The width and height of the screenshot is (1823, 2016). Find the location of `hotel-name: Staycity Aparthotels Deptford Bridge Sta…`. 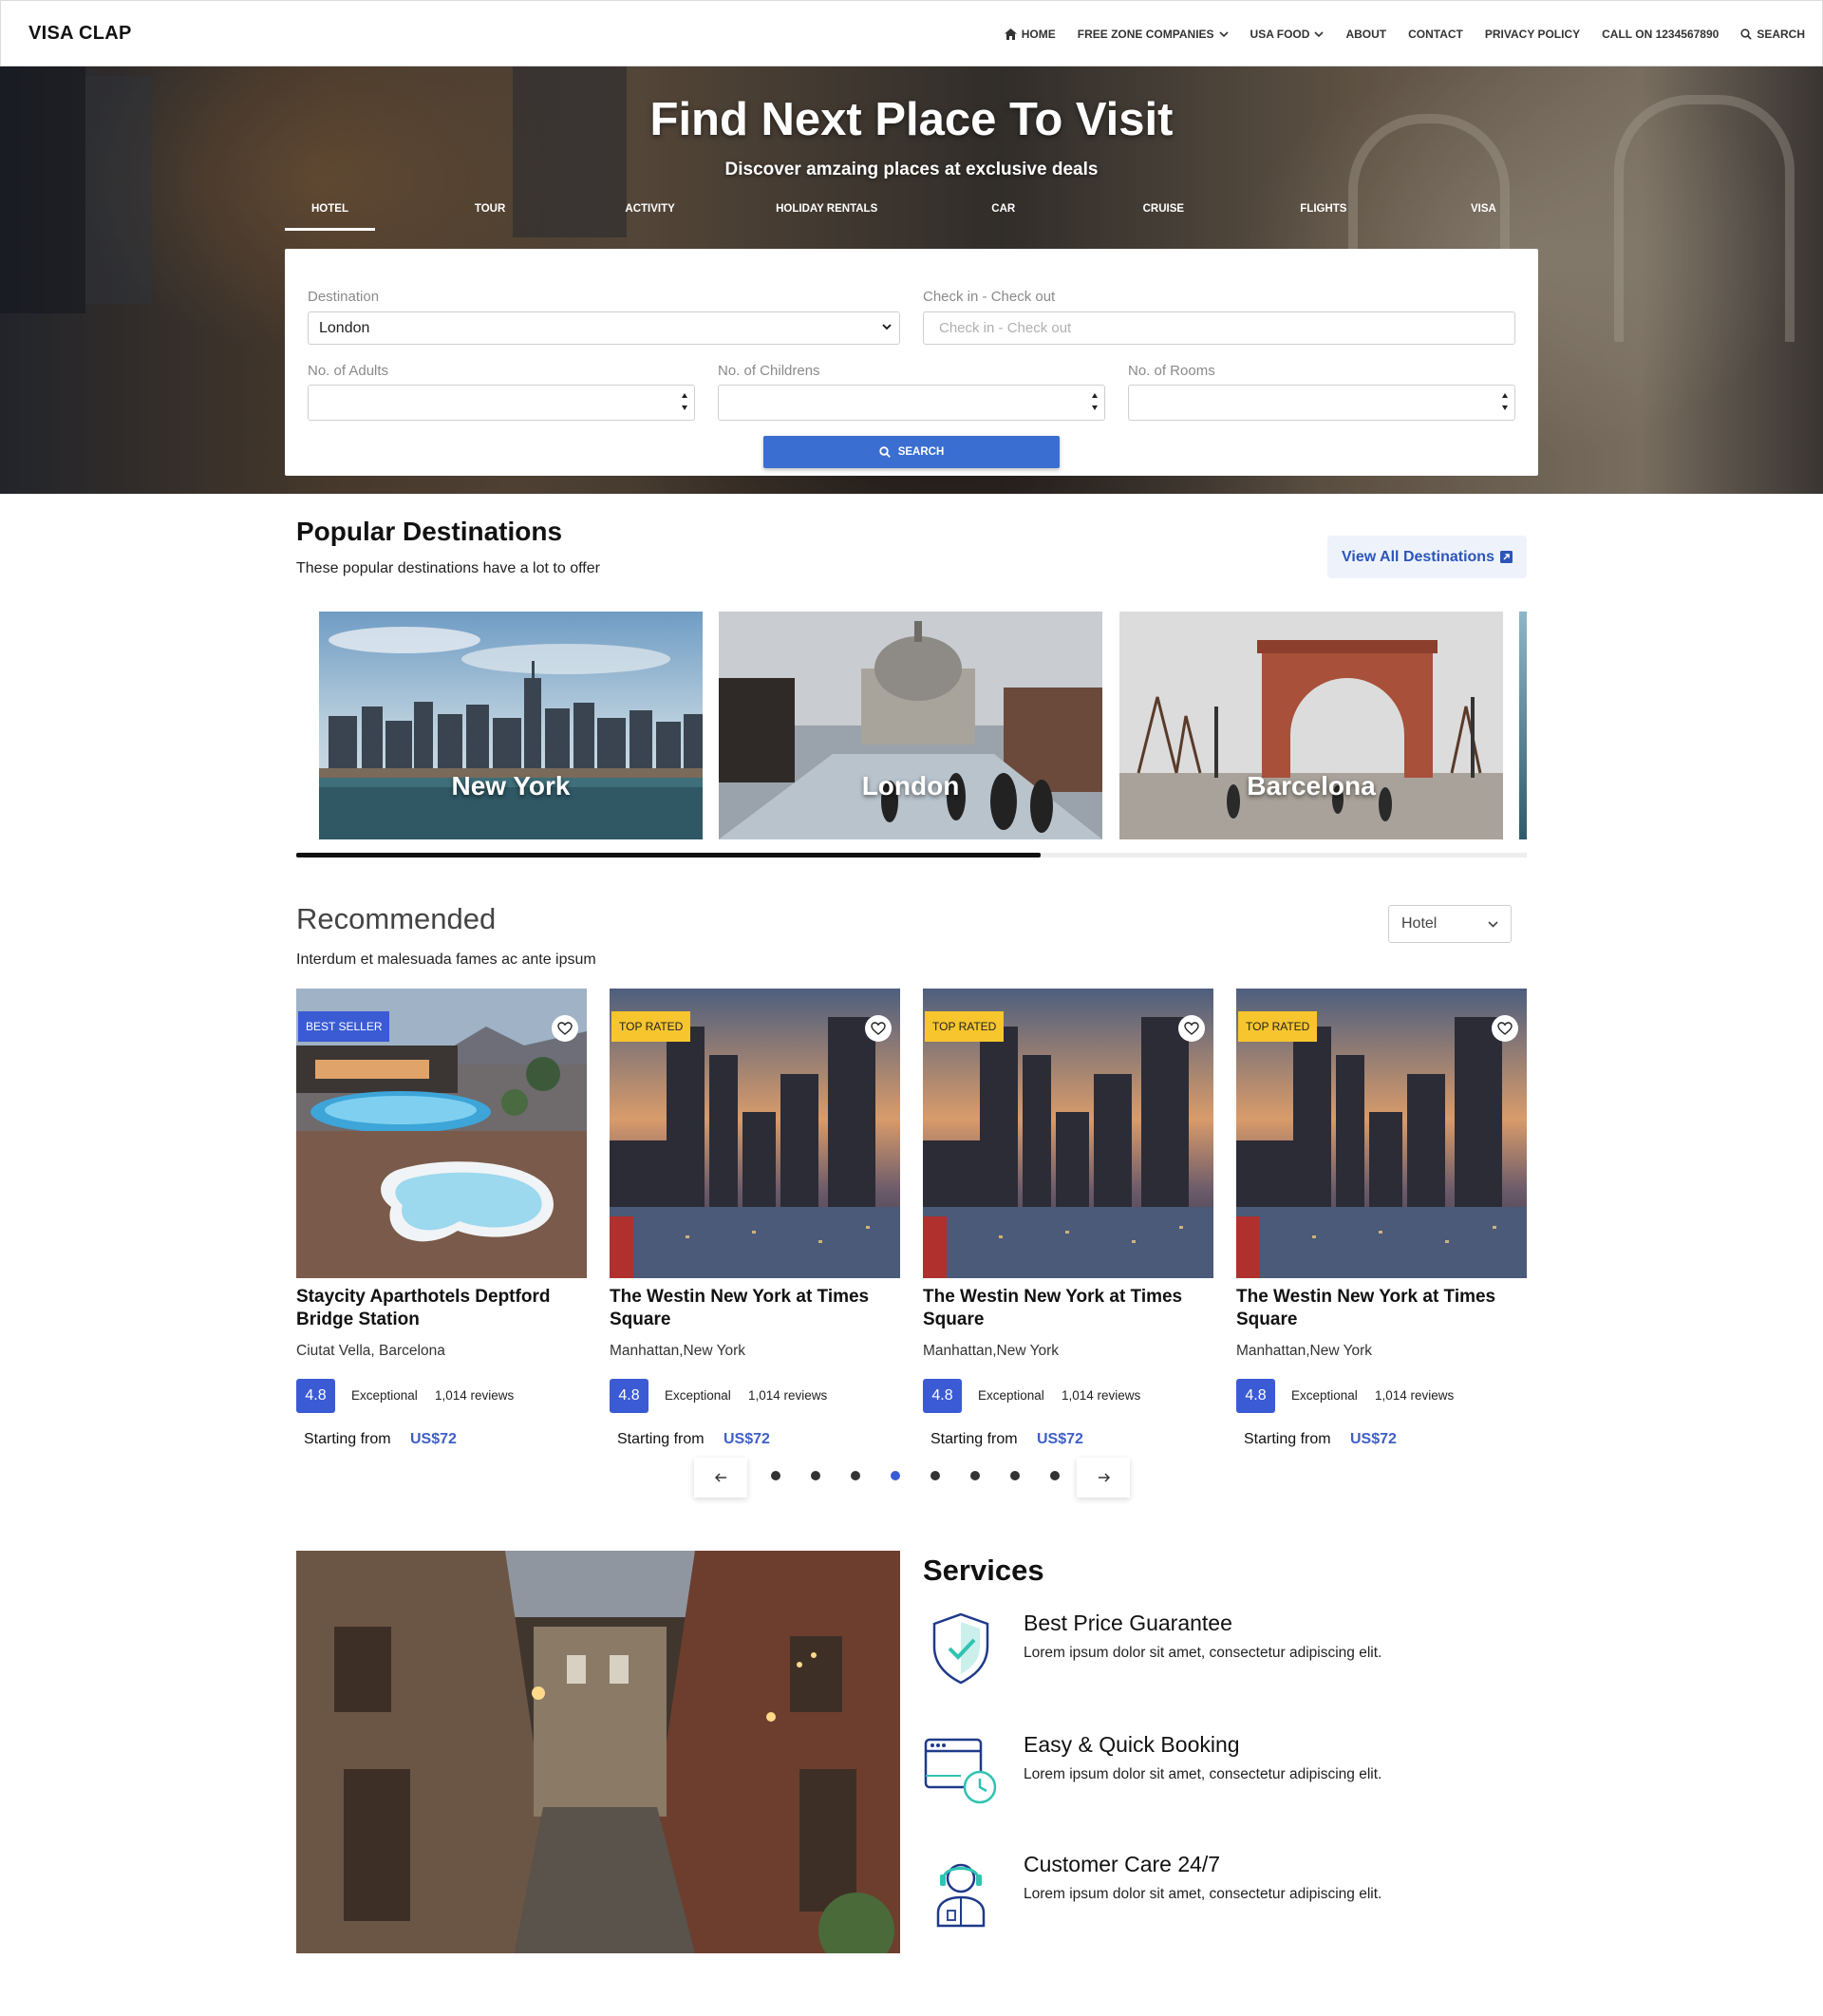

hotel-name: Staycity Aparthotels Deptford Bridge Sta… is located at coordinates (441, 1308).